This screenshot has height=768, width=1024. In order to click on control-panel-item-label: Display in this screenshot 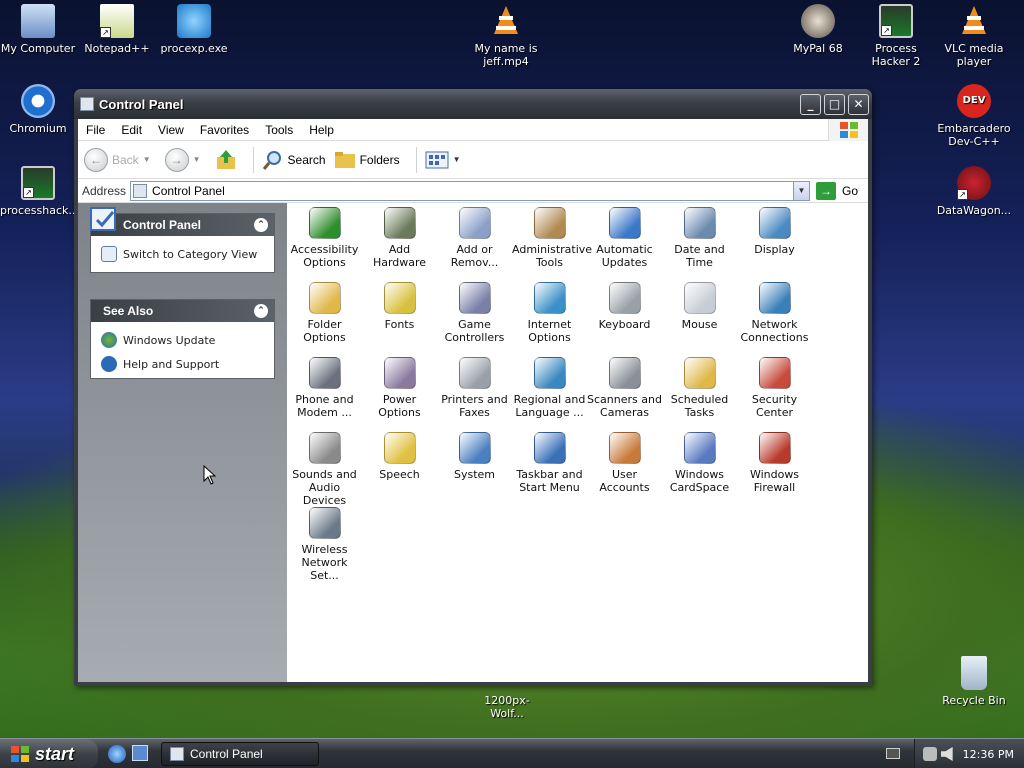, I will do `click(774, 249)`.